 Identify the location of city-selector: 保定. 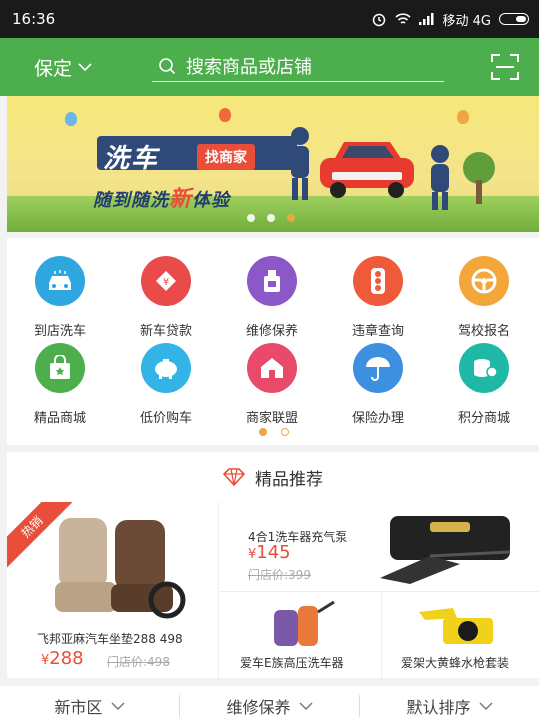
(75, 67).